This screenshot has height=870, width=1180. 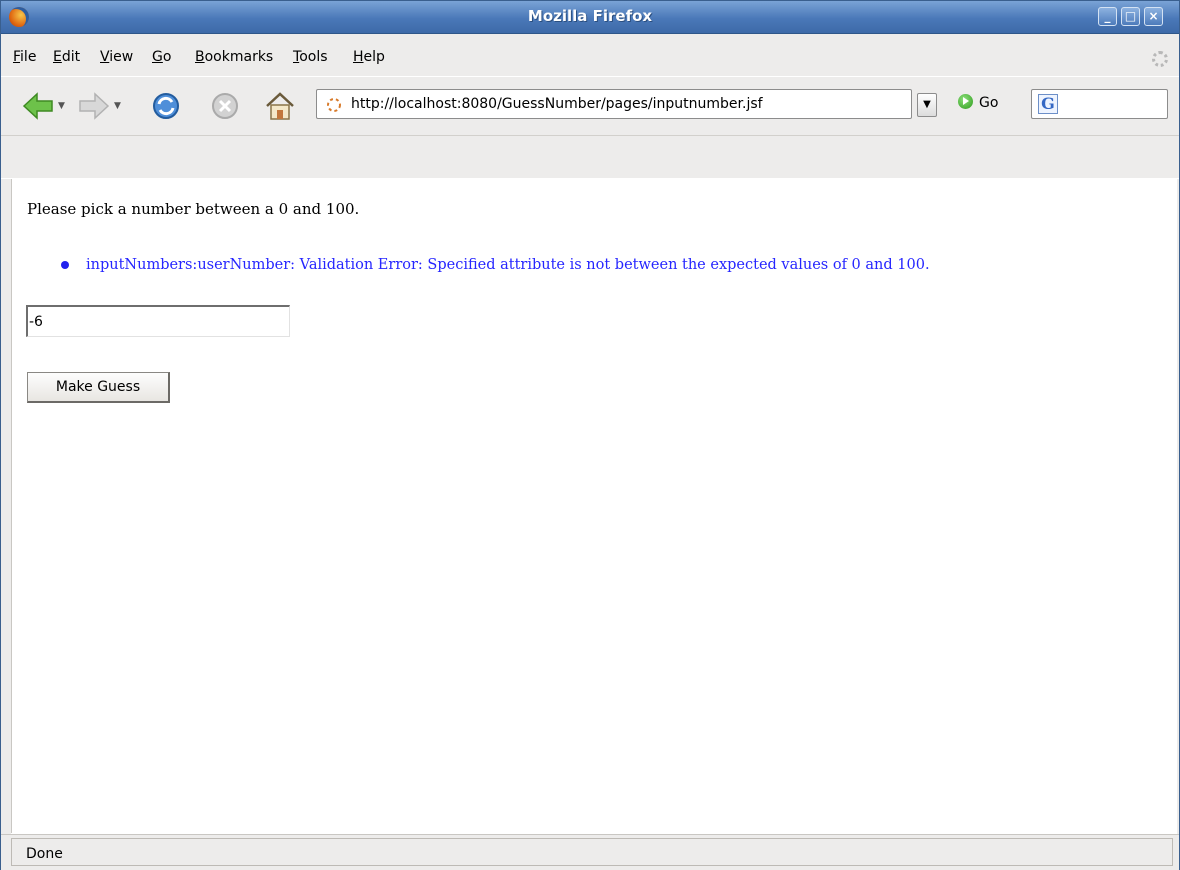 I want to click on forward-arrow-icon, so click(x=94, y=106).